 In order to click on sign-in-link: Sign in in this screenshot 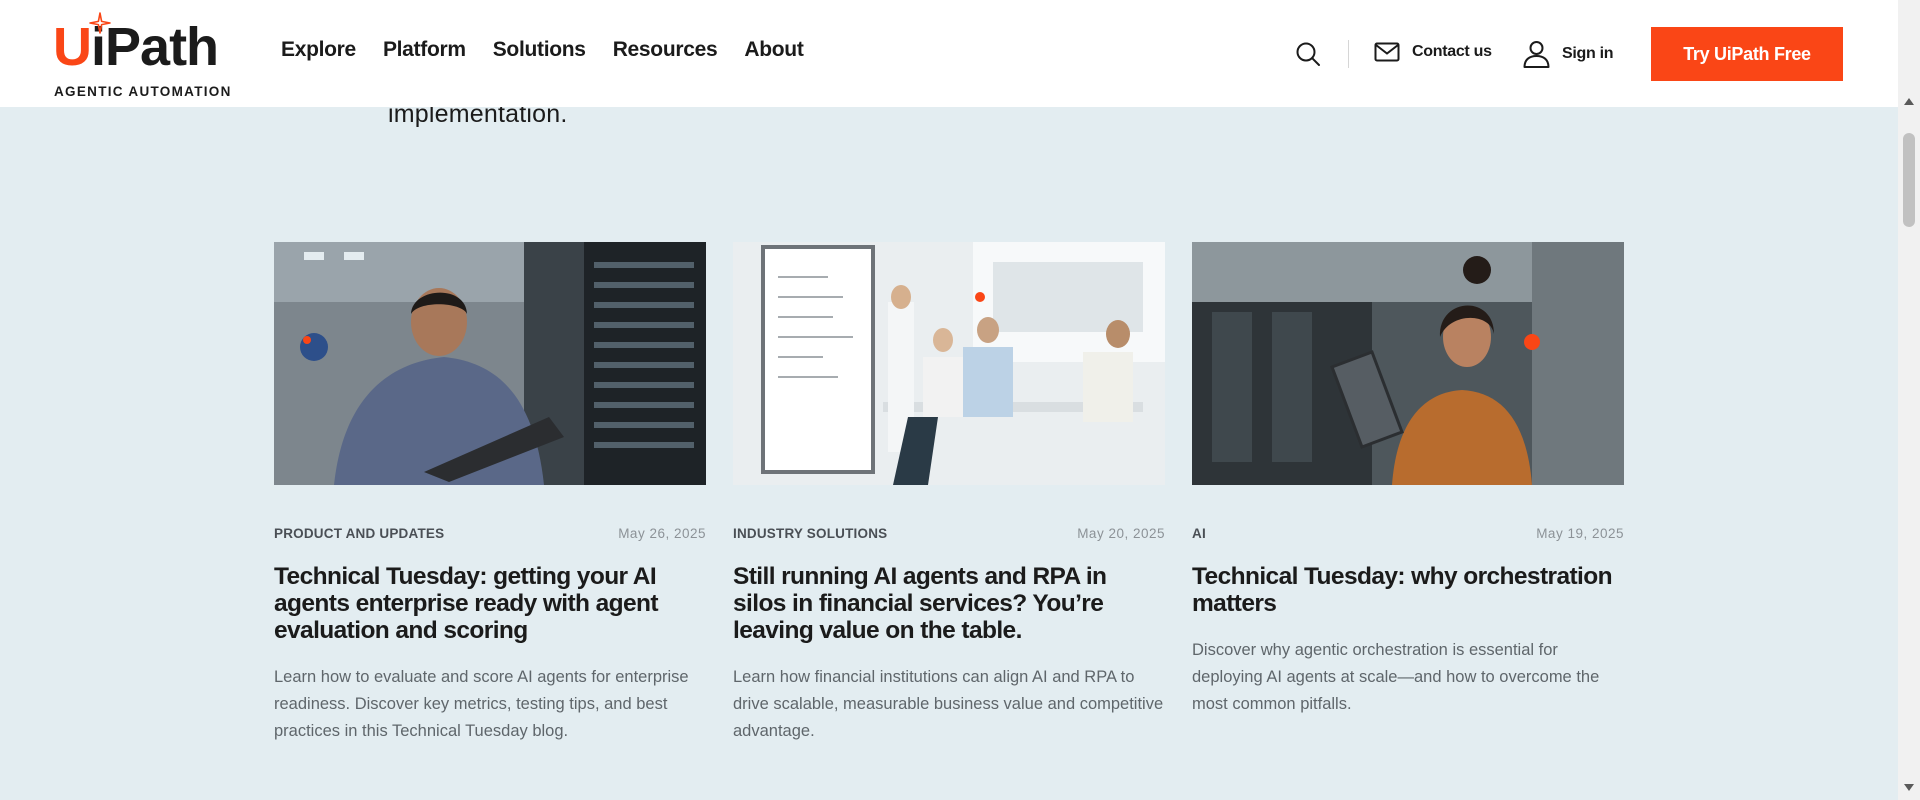, I will do `click(1568, 54)`.